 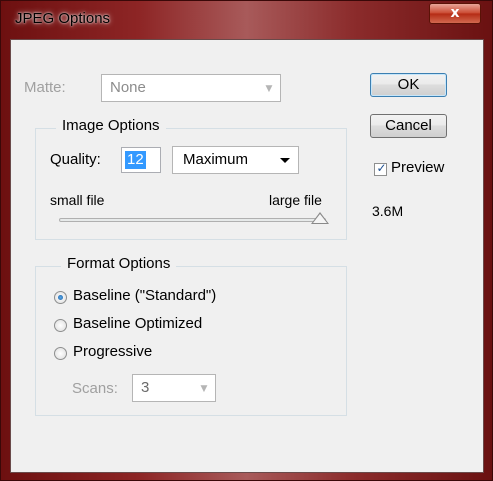 What do you see at coordinates (417, 167) in the screenshot?
I see `preview-label: Preview` at bounding box center [417, 167].